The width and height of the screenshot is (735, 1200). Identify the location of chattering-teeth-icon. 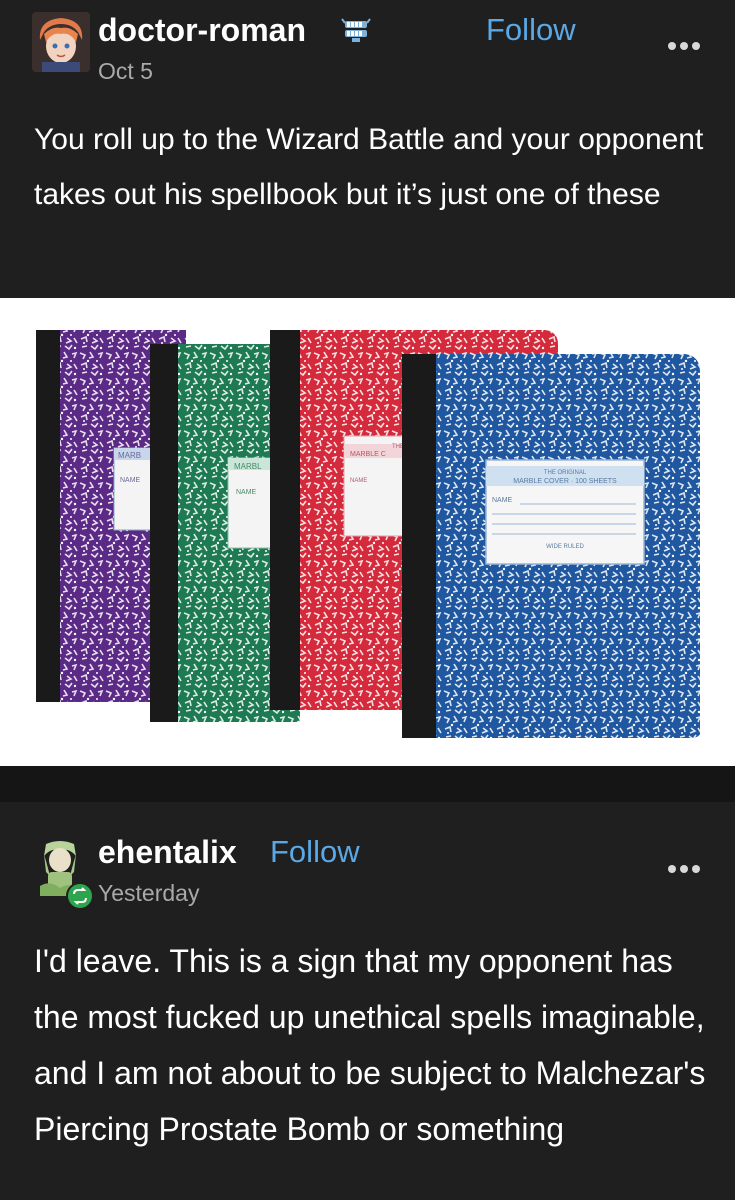
(357, 30).